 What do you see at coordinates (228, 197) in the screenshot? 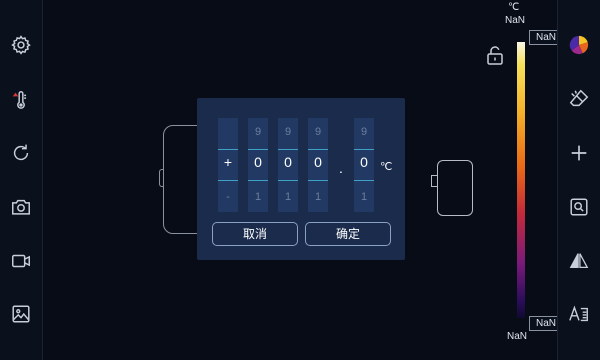
I see `picker-next-value: -` at bounding box center [228, 197].